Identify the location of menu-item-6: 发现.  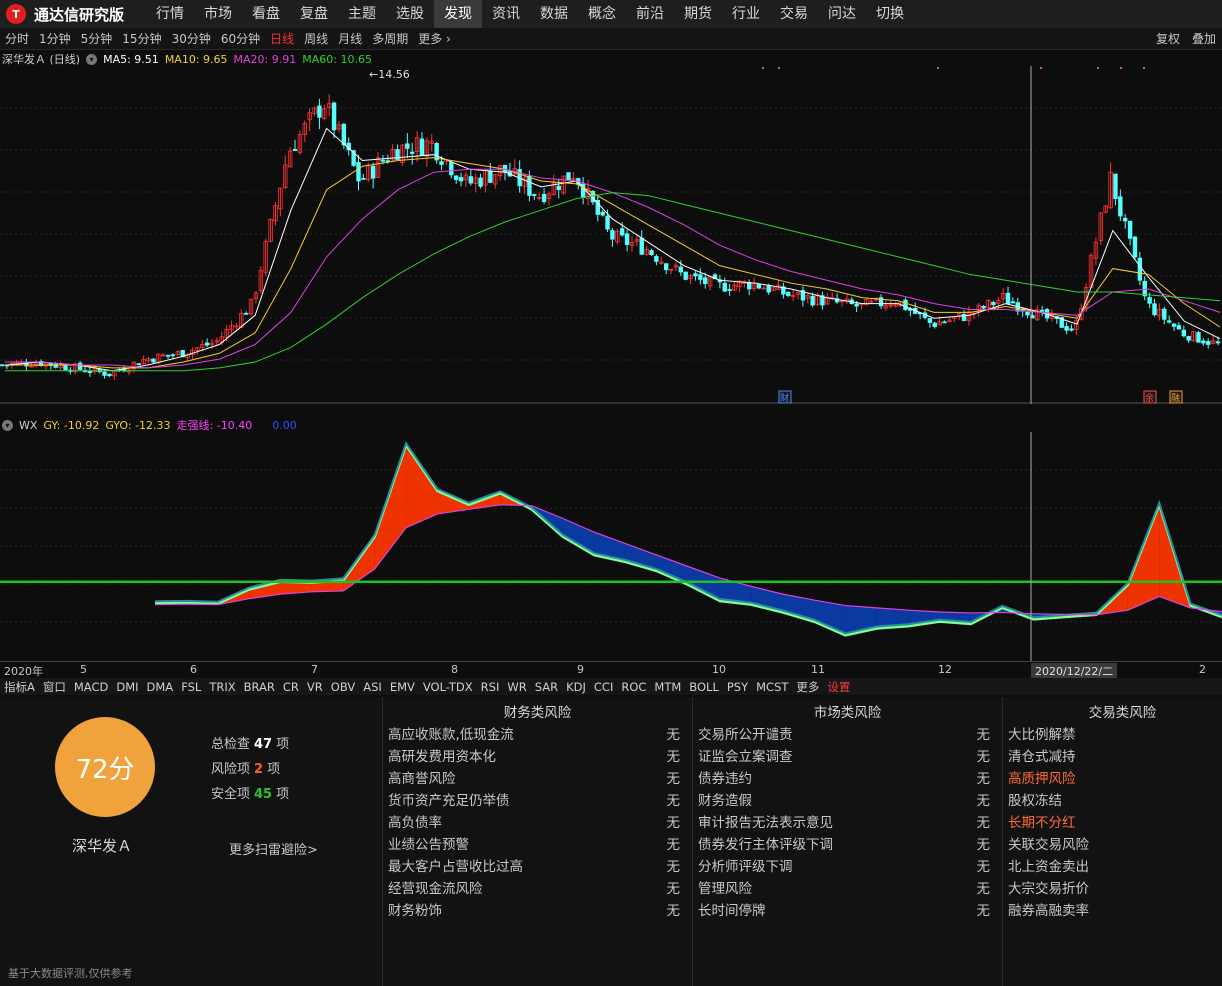
(458, 14).